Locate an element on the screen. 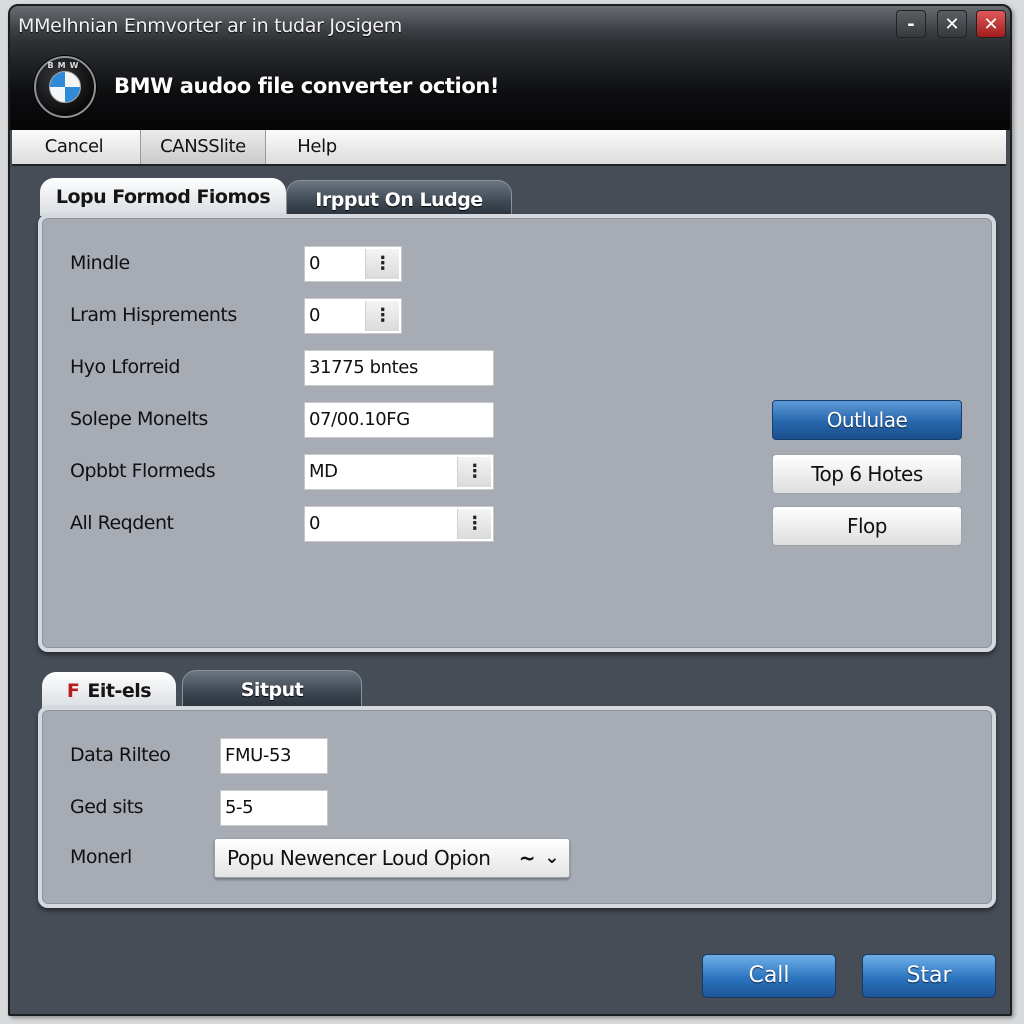  window-title: MMelhnian Enmvorter ar in tudar Josigem is located at coordinates (210, 26).